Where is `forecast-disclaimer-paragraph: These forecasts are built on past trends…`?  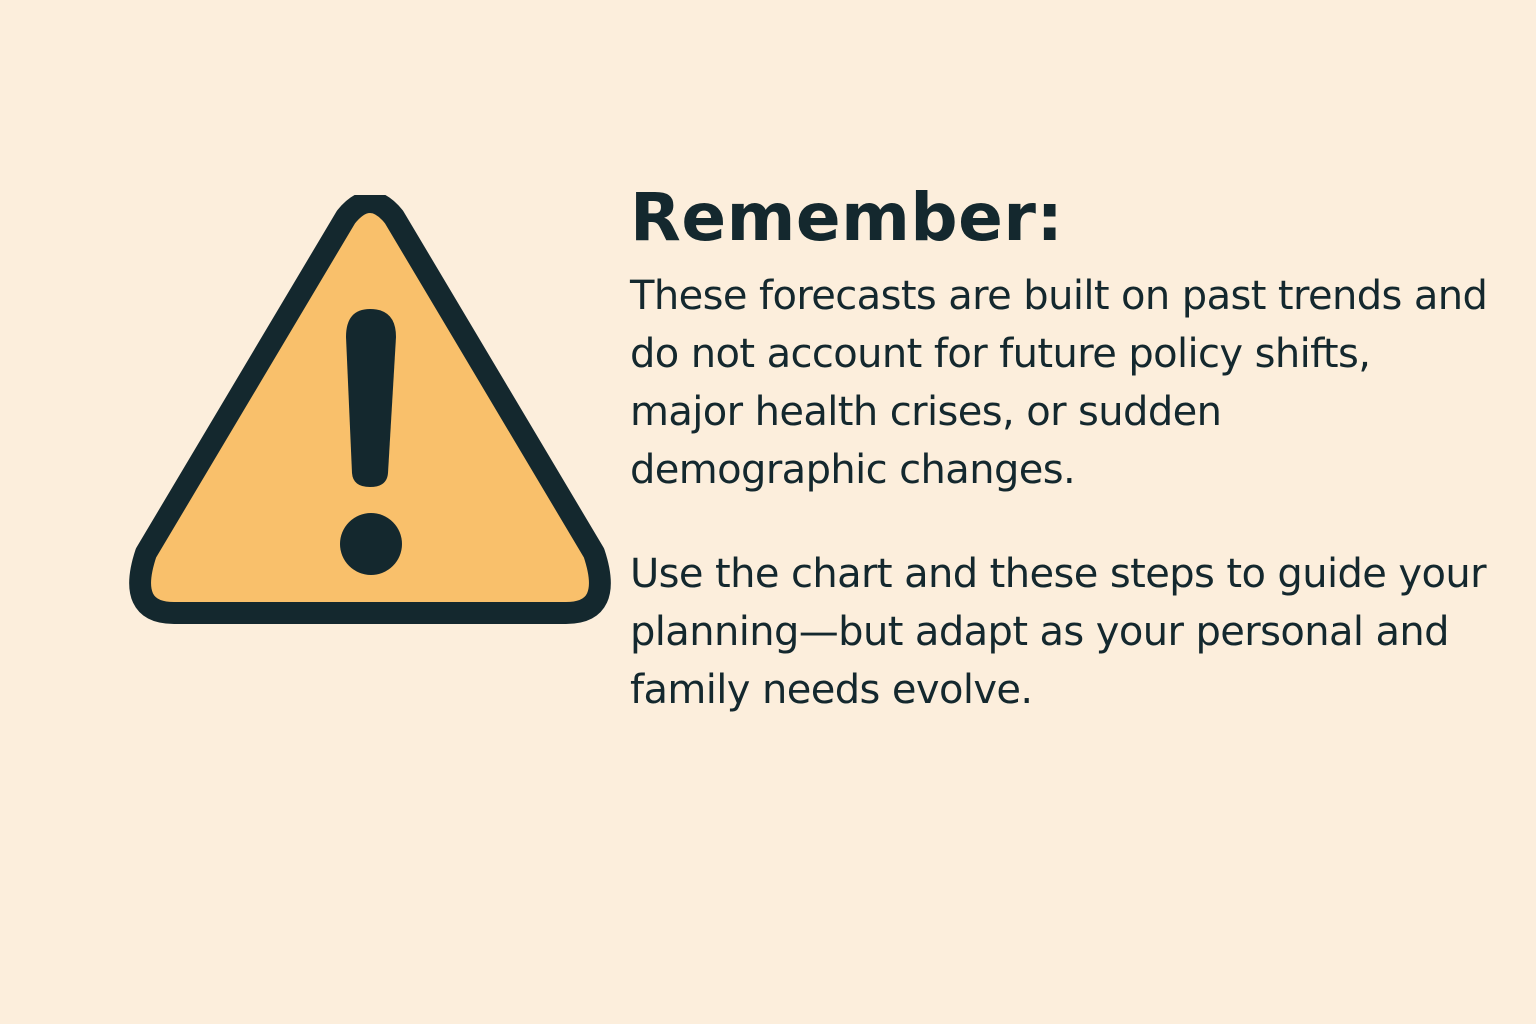 forecast-disclaimer-paragraph: These forecasts are built on past trends… is located at coordinates (1059, 383).